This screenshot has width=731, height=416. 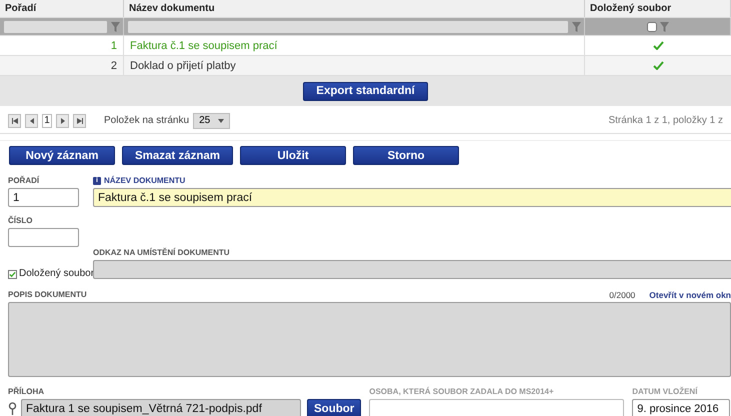 What do you see at coordinates (365, 91) in the screenshot?
I see `export-button: Export standardní` at bounding box center [365, 91].